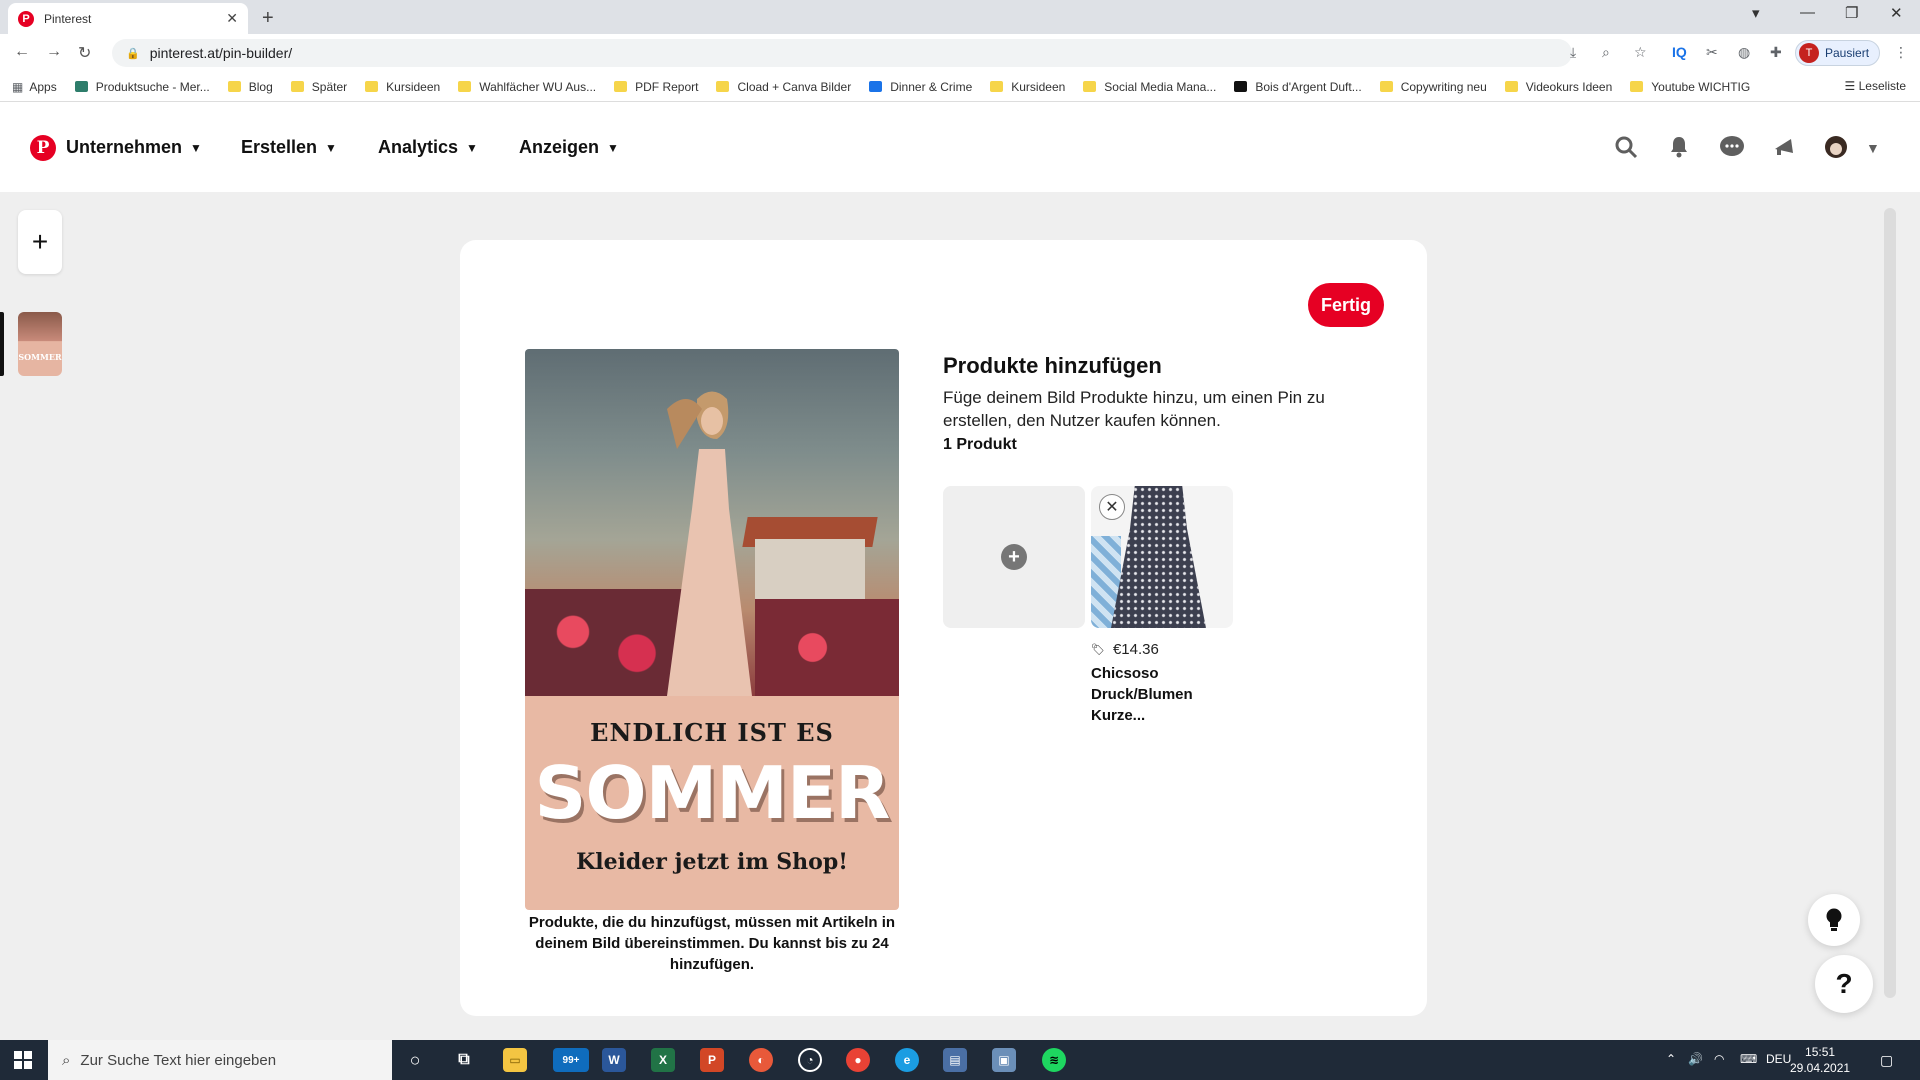 The image size is (1920, 1080). Describe the element at coordinates (1346, 305) in the screenshot. I see `done-button: Fertig` at that location.